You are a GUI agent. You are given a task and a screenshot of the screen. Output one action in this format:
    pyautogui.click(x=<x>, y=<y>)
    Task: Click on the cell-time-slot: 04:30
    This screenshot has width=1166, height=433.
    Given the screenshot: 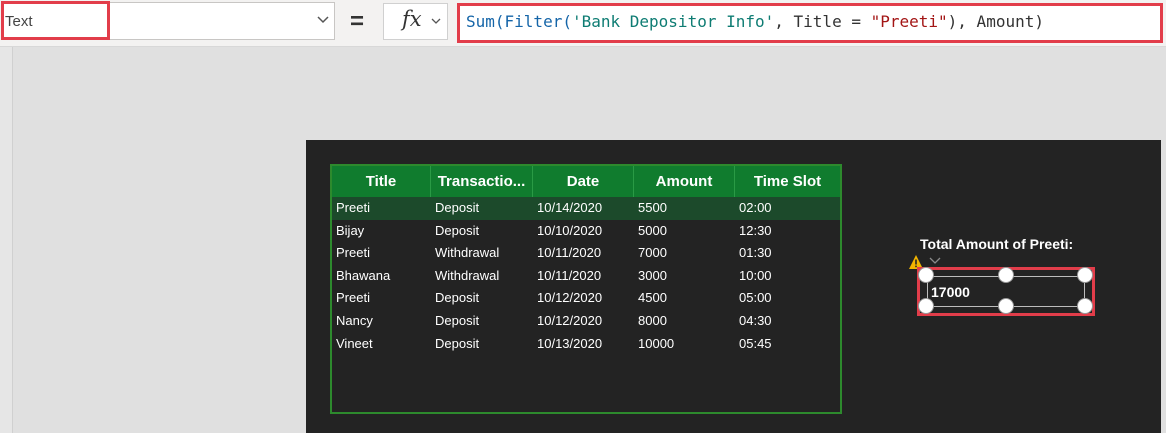 What is the action you would take?
    pyautogui.click(x=755, y=320)
    